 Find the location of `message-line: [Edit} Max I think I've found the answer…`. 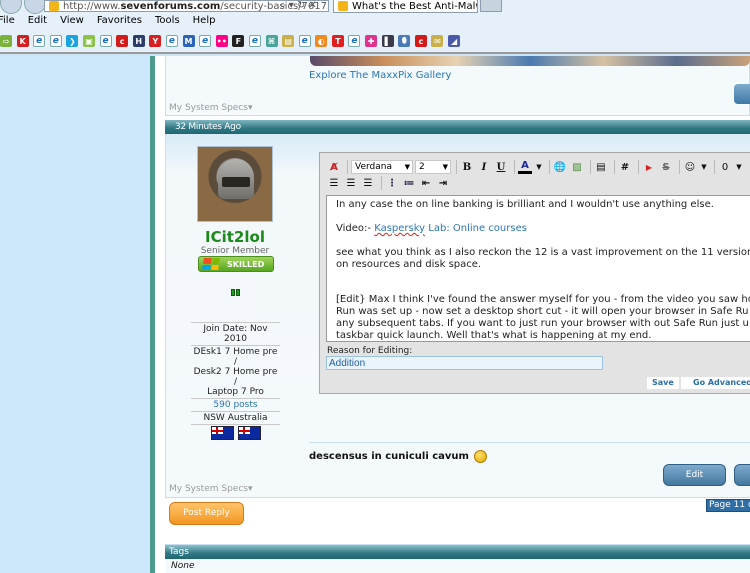

message-line: [Edit} Max I think I've found the answer… is located at coordinates (543, 299).